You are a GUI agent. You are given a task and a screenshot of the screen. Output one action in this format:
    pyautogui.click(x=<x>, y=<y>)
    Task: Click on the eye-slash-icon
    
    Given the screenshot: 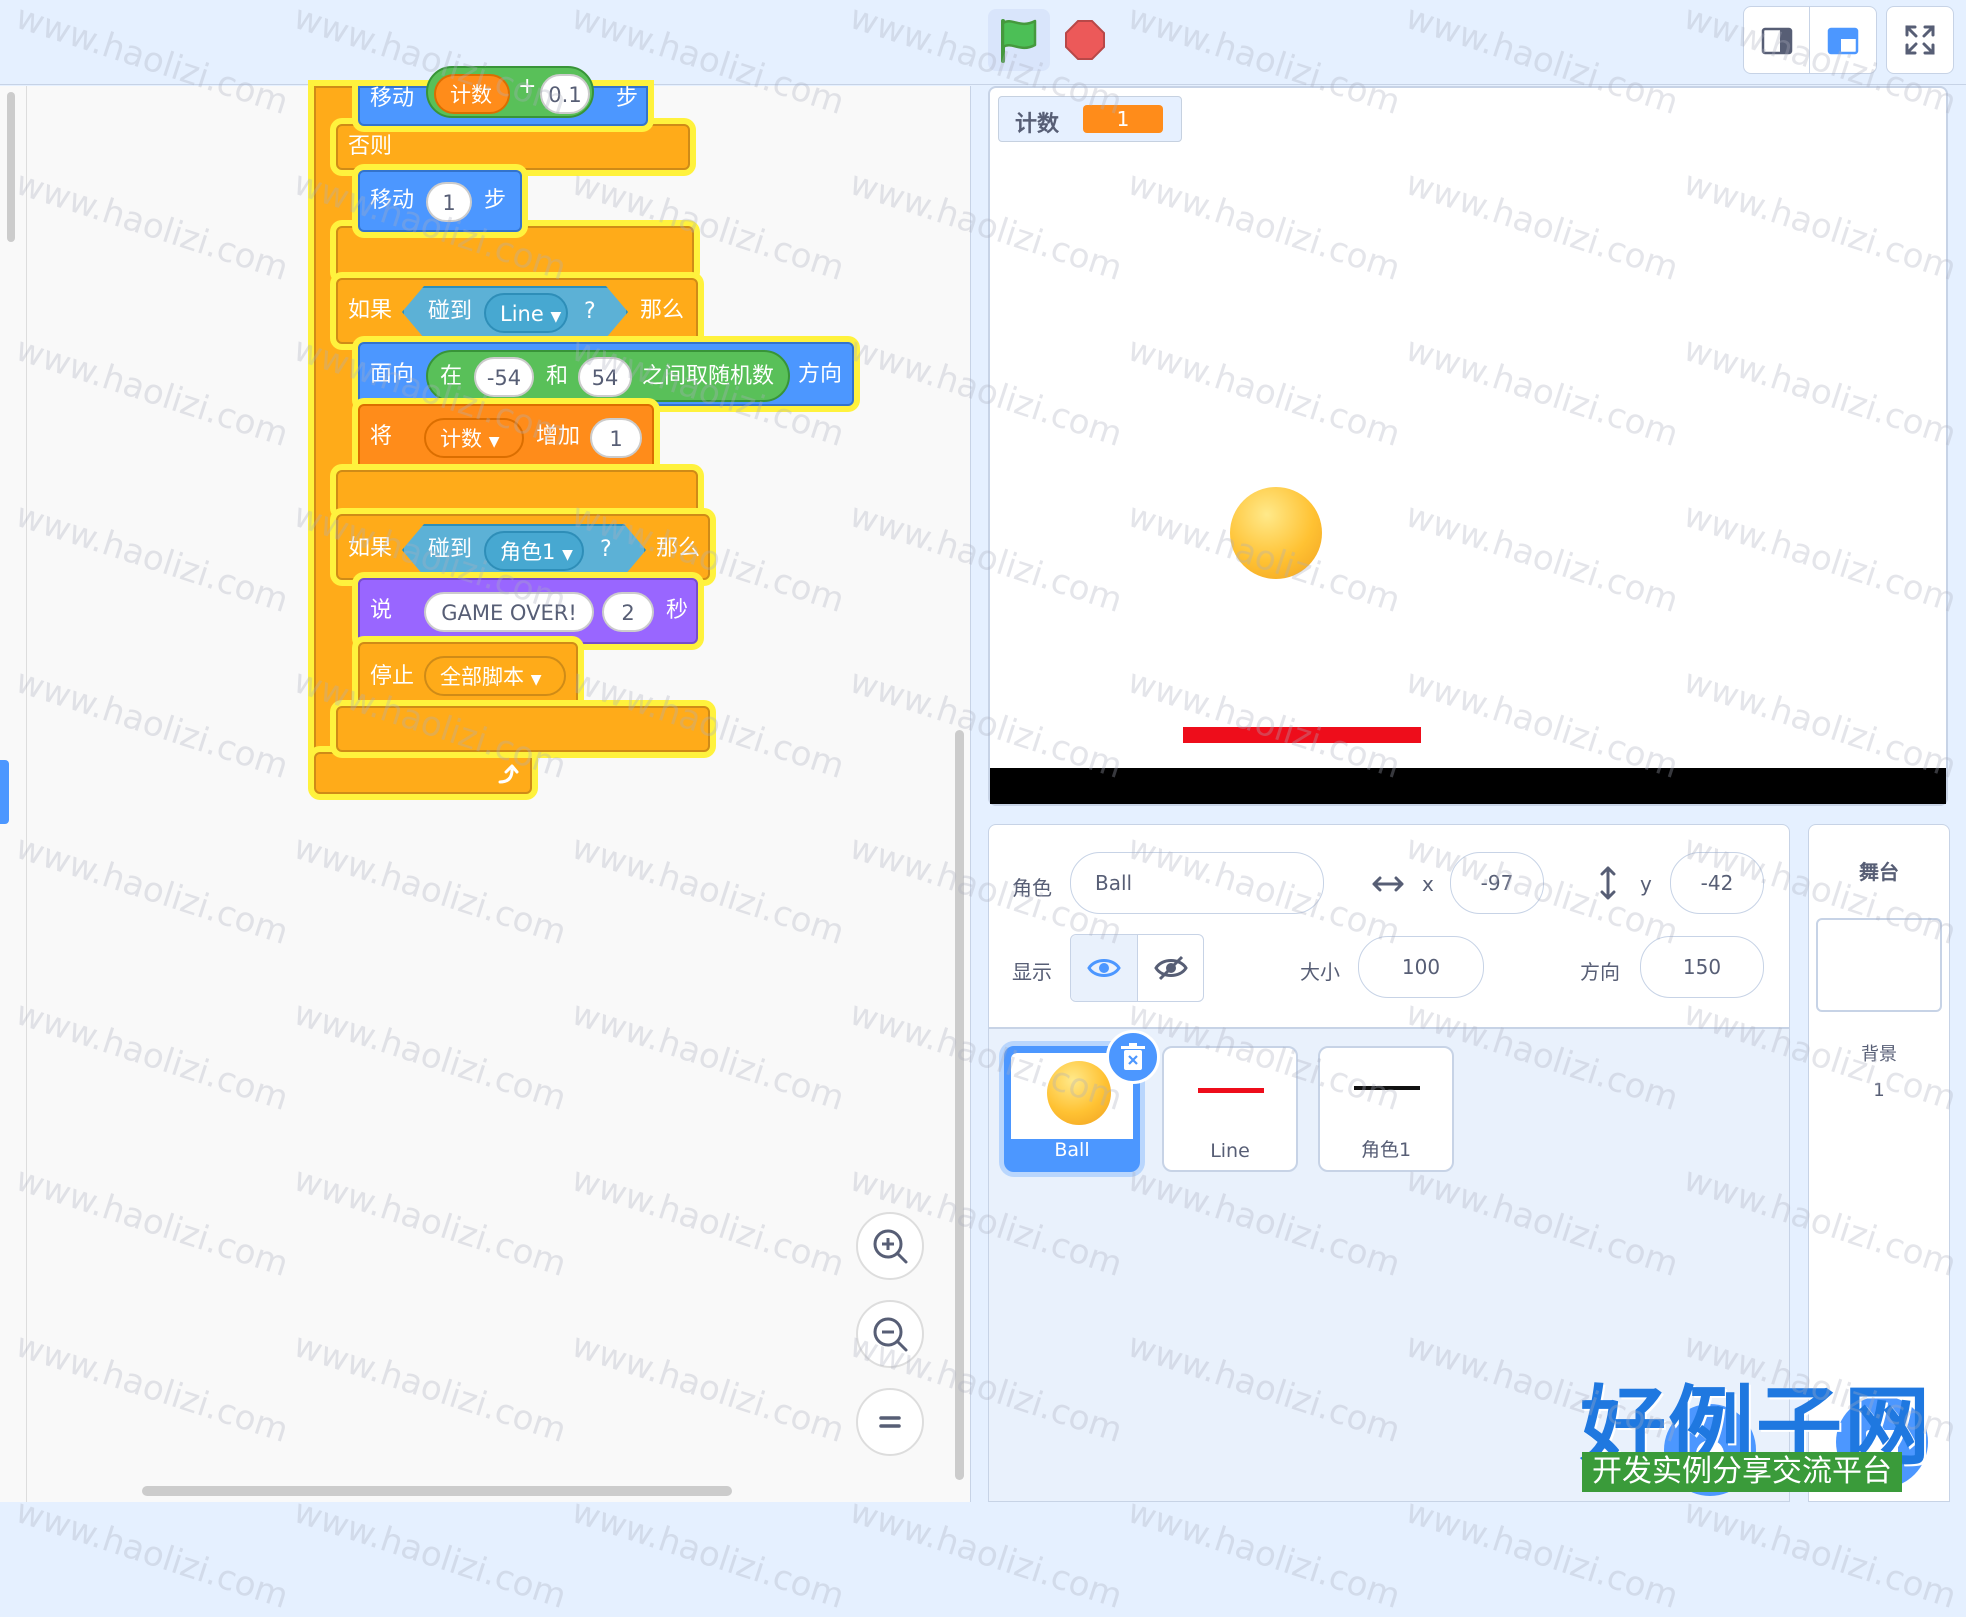 What is the action you would take?
    pyautogui.click(x=1171, y=968)
    